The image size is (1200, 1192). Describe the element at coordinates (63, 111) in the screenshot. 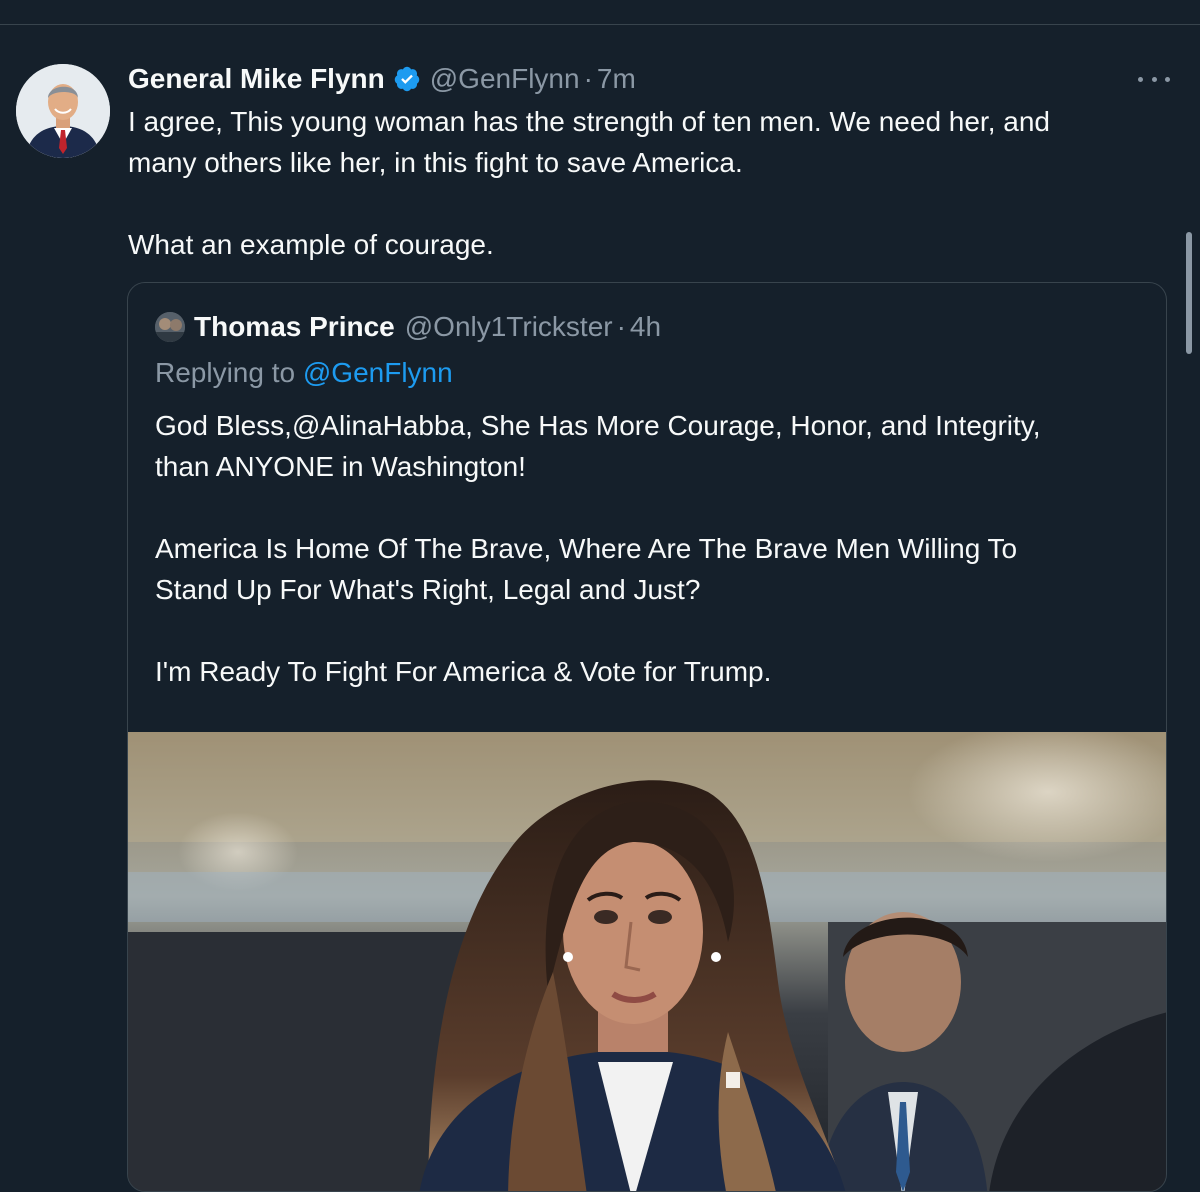

I see `author-avatar` at that location.